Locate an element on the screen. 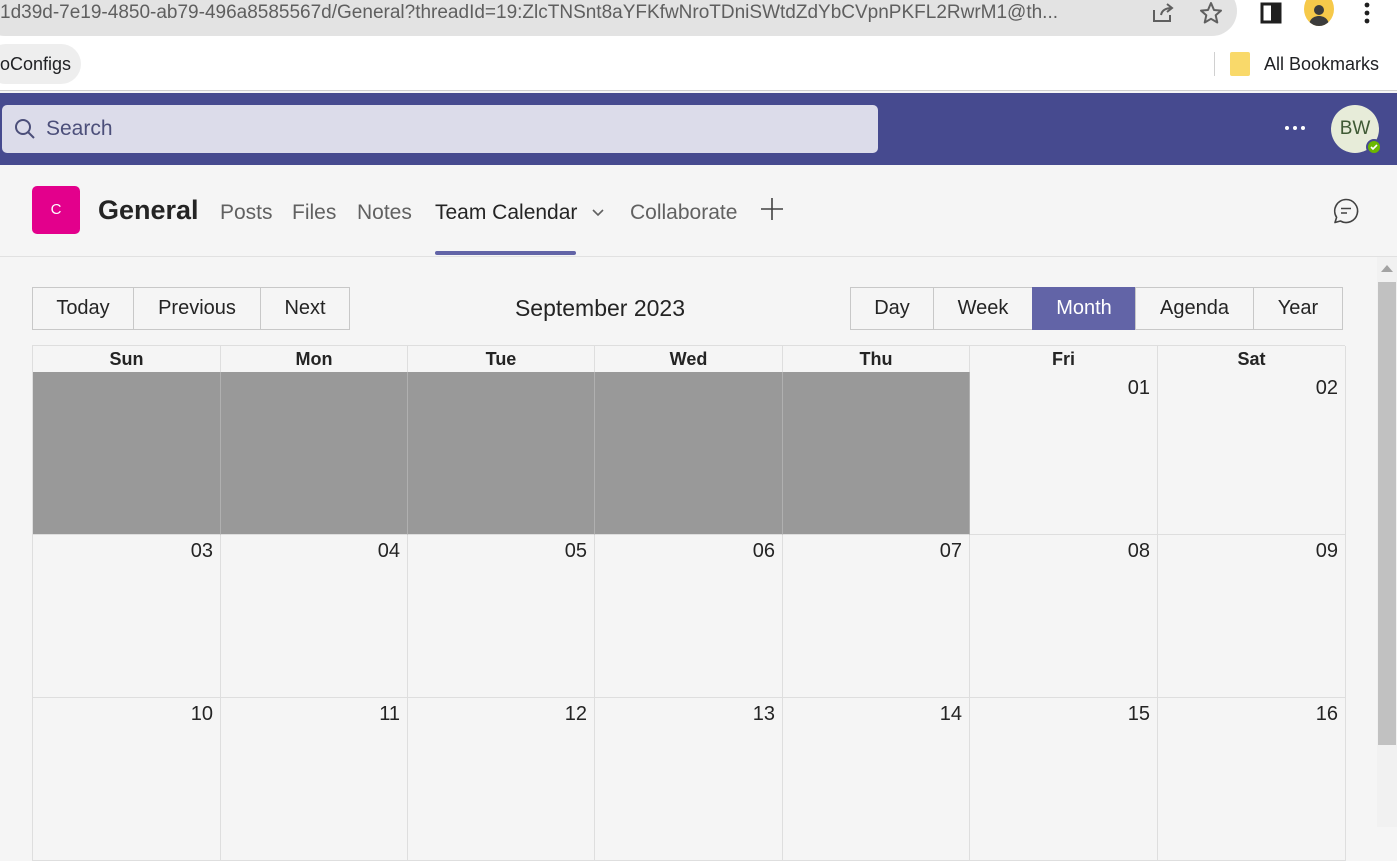  day-number: 14 is located at coordinates (951, 714).